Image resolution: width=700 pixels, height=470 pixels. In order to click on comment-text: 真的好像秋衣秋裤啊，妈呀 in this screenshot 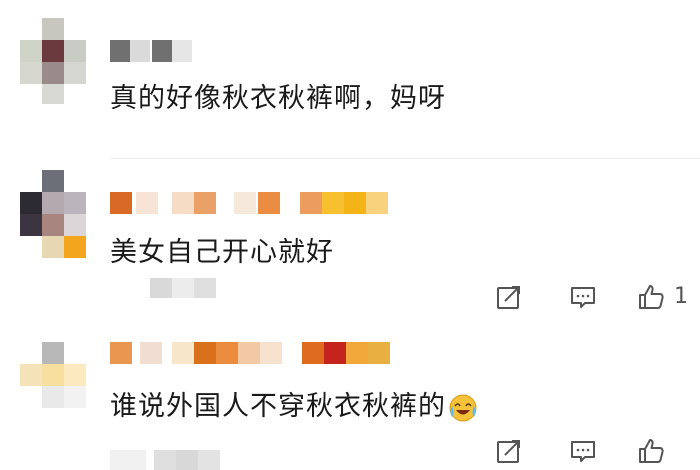, I will do `click(278, 98)`.